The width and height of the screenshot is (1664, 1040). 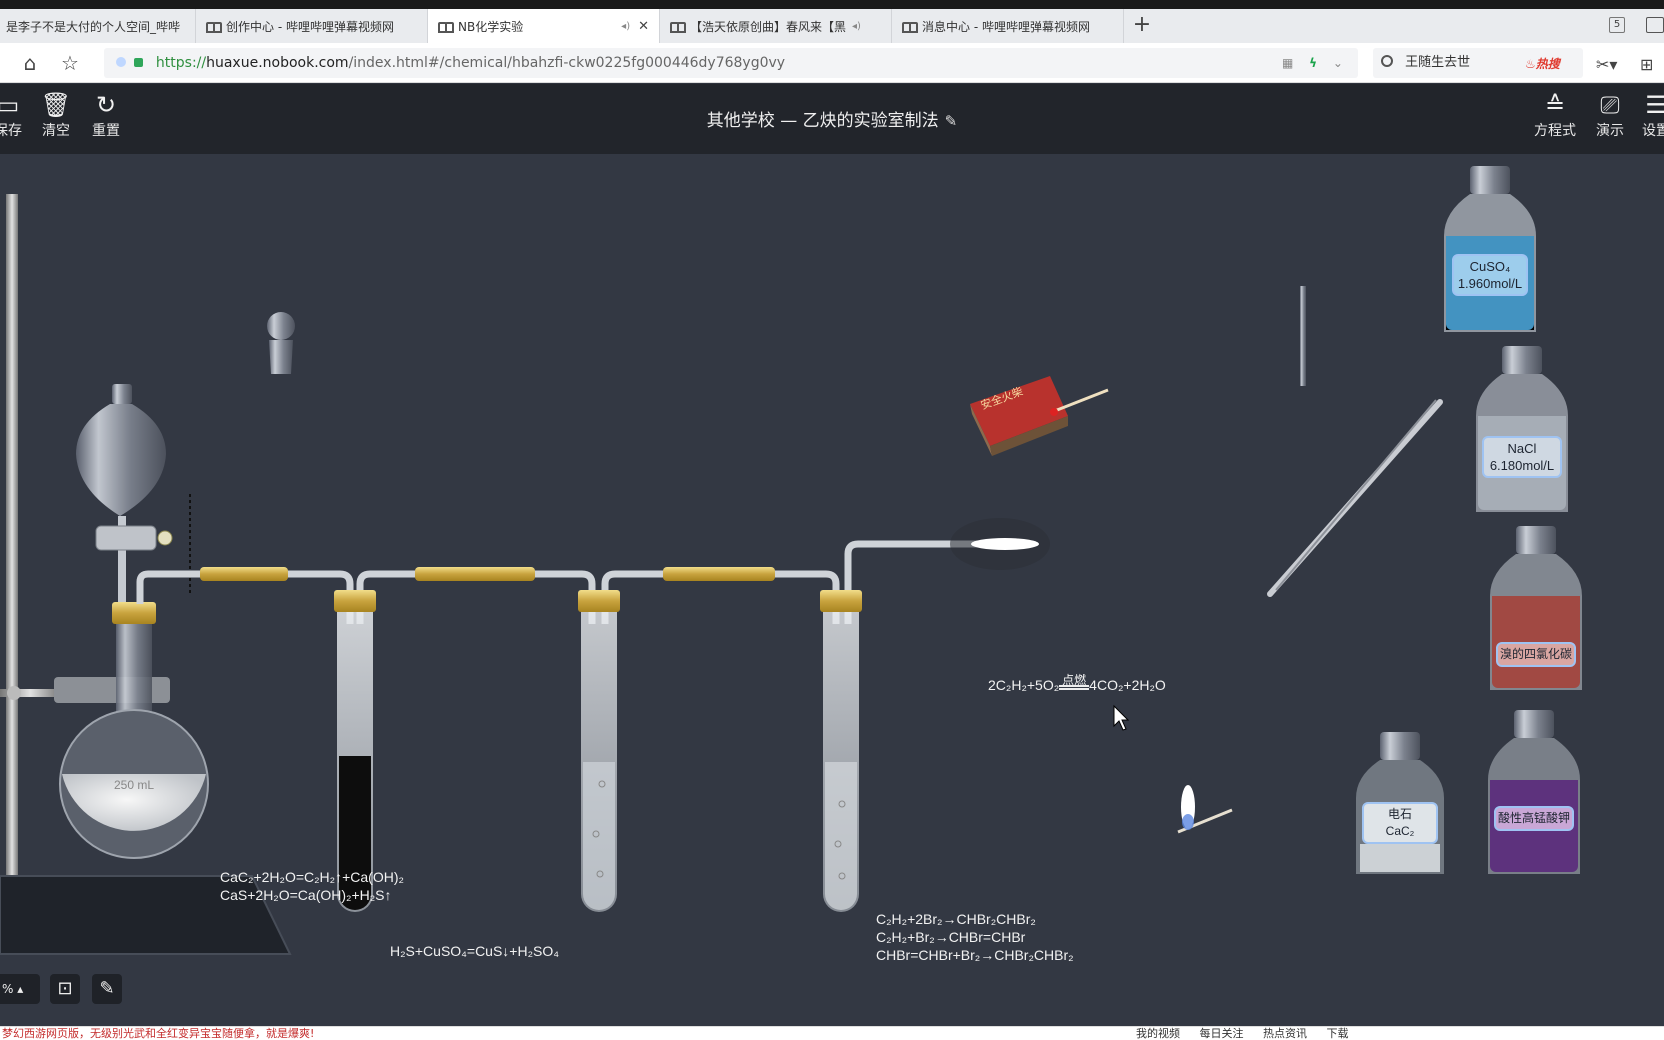 What do you see at coordinates (20, 989) in the screenshot?
I see `zoom-control: % ▴` at bounding box center [20, 989].